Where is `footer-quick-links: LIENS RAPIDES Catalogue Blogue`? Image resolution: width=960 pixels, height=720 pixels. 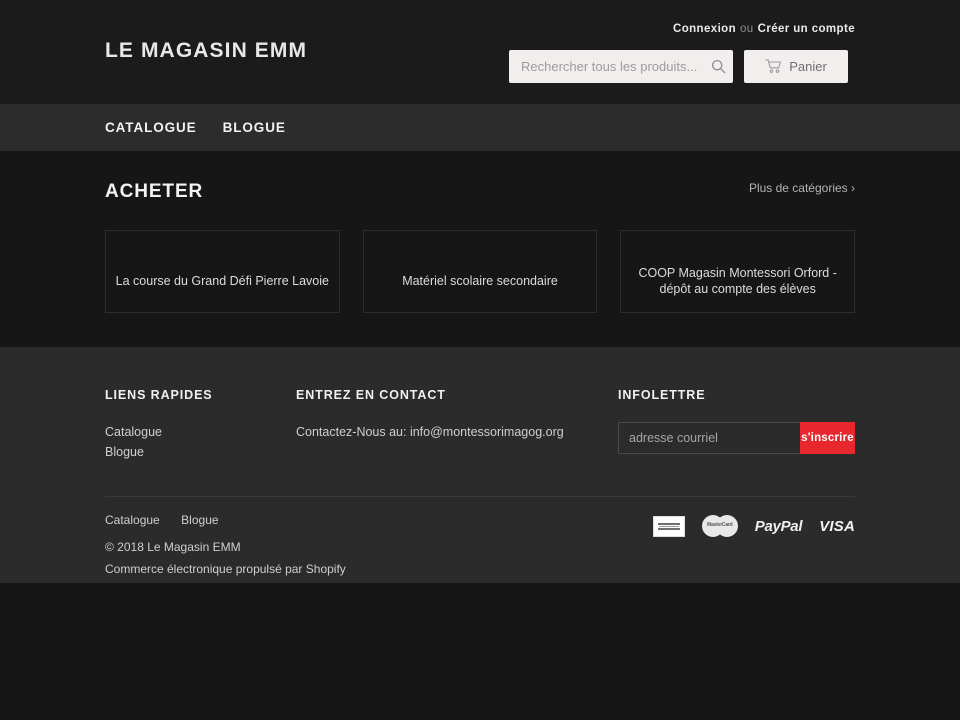 footer-quick-links: LIENS RAPIDES Catalogue Blogue is located at coordinates (200, 425).